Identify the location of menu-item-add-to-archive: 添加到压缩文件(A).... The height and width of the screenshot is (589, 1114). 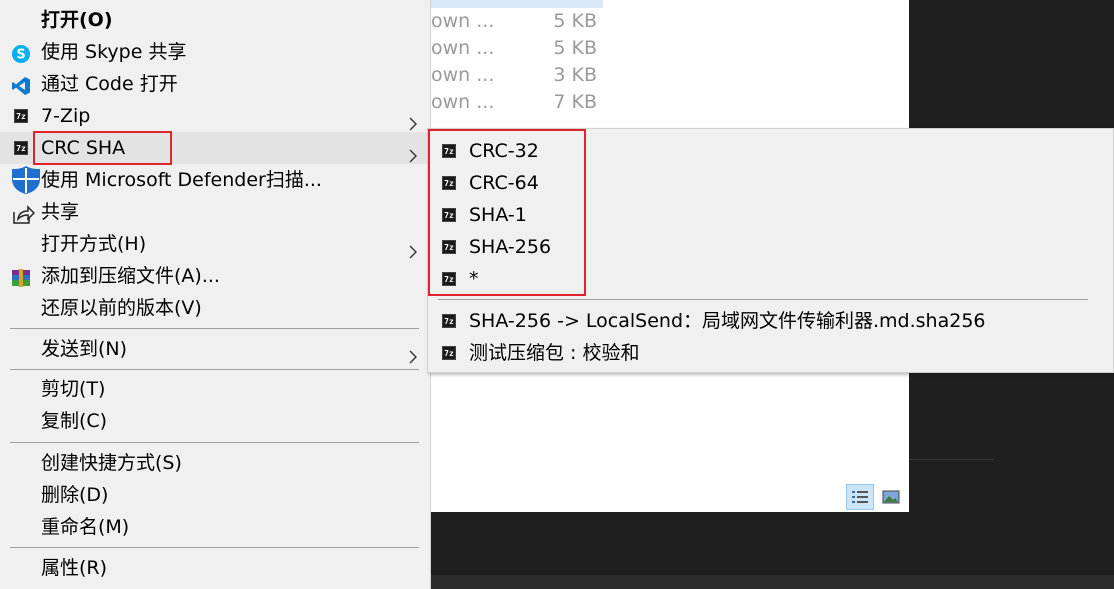
(215, 276).